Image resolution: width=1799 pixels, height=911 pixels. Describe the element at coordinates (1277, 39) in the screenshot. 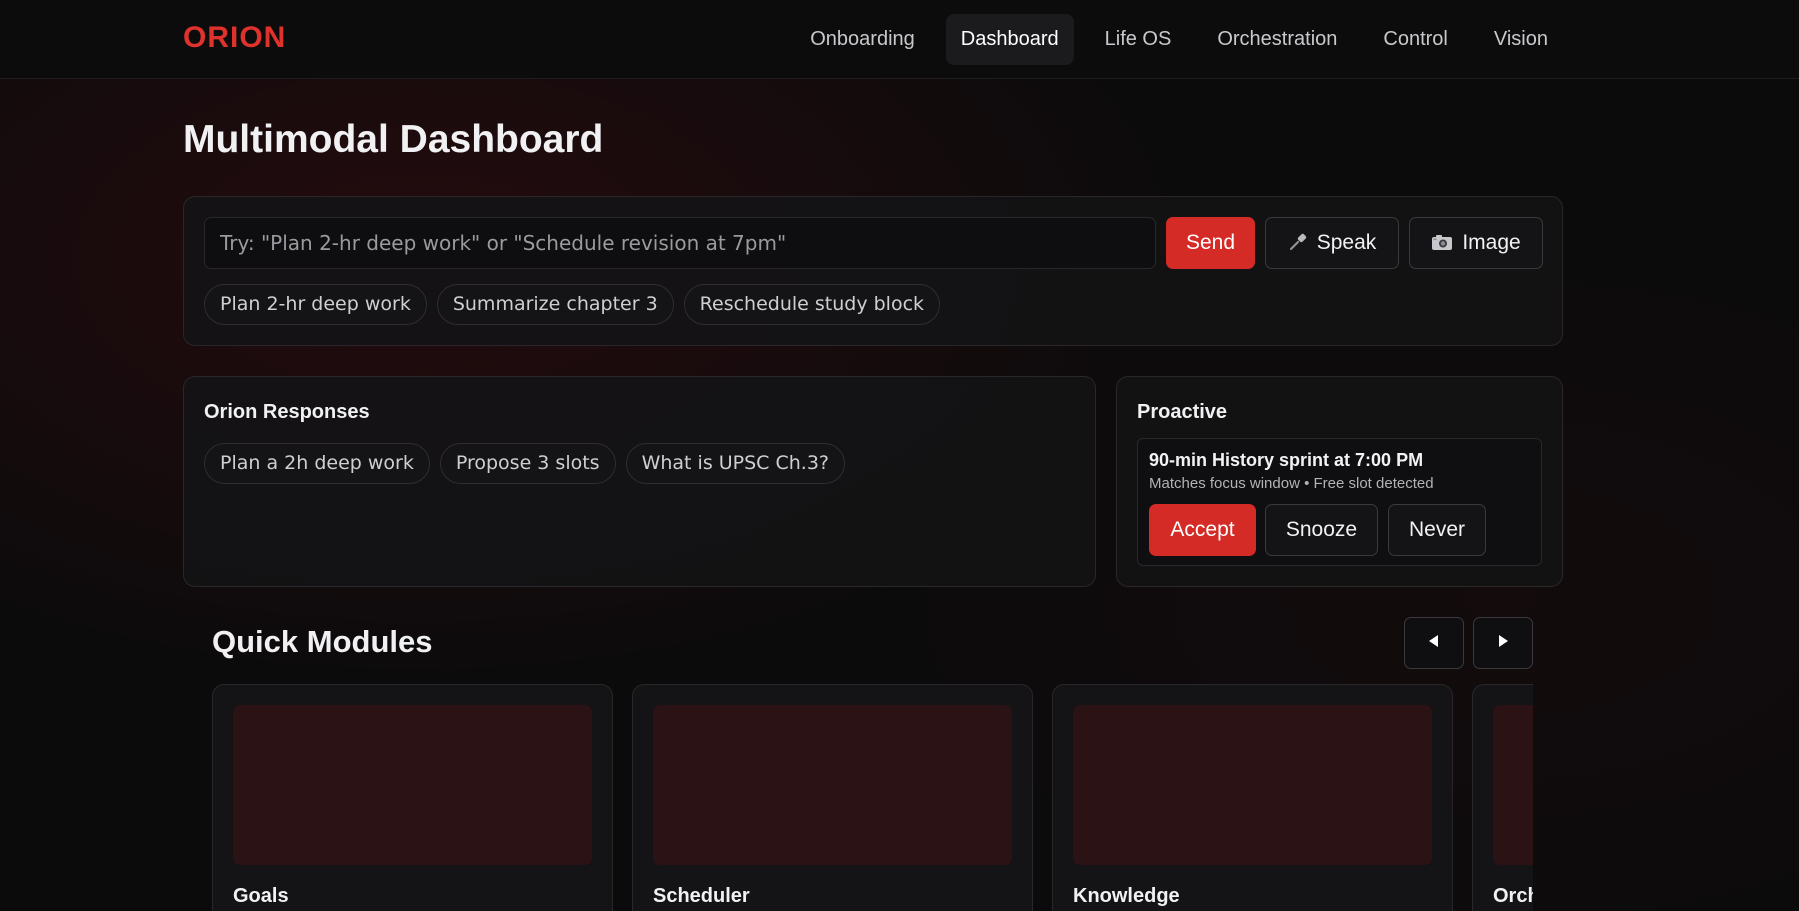

I see `nav-item-orchestration: Orchestration` at that location.